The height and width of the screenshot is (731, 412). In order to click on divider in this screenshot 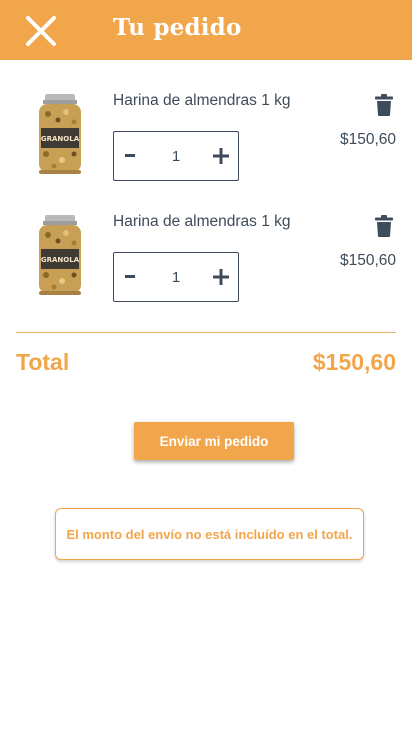, I will do `click(206, 332)`.